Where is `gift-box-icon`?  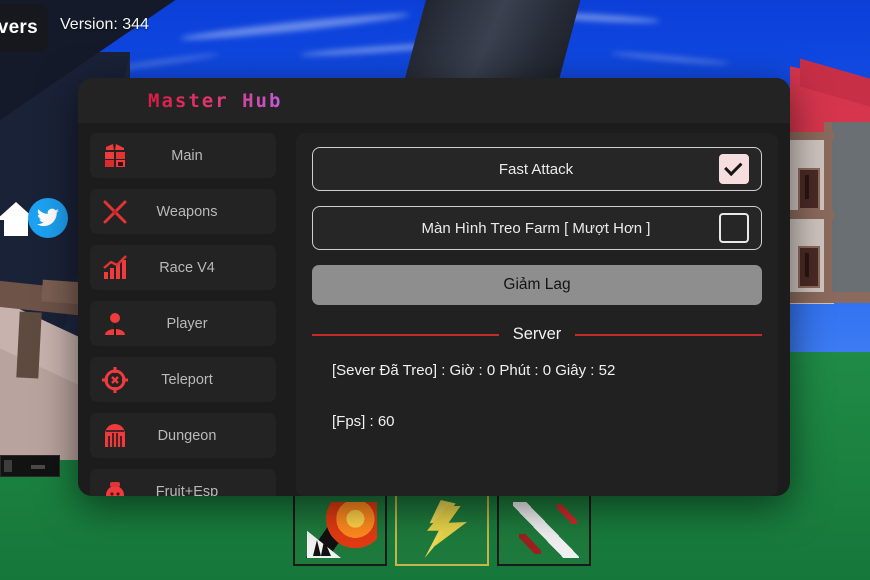
gift-box-icon is located at coordinates (115, 156).